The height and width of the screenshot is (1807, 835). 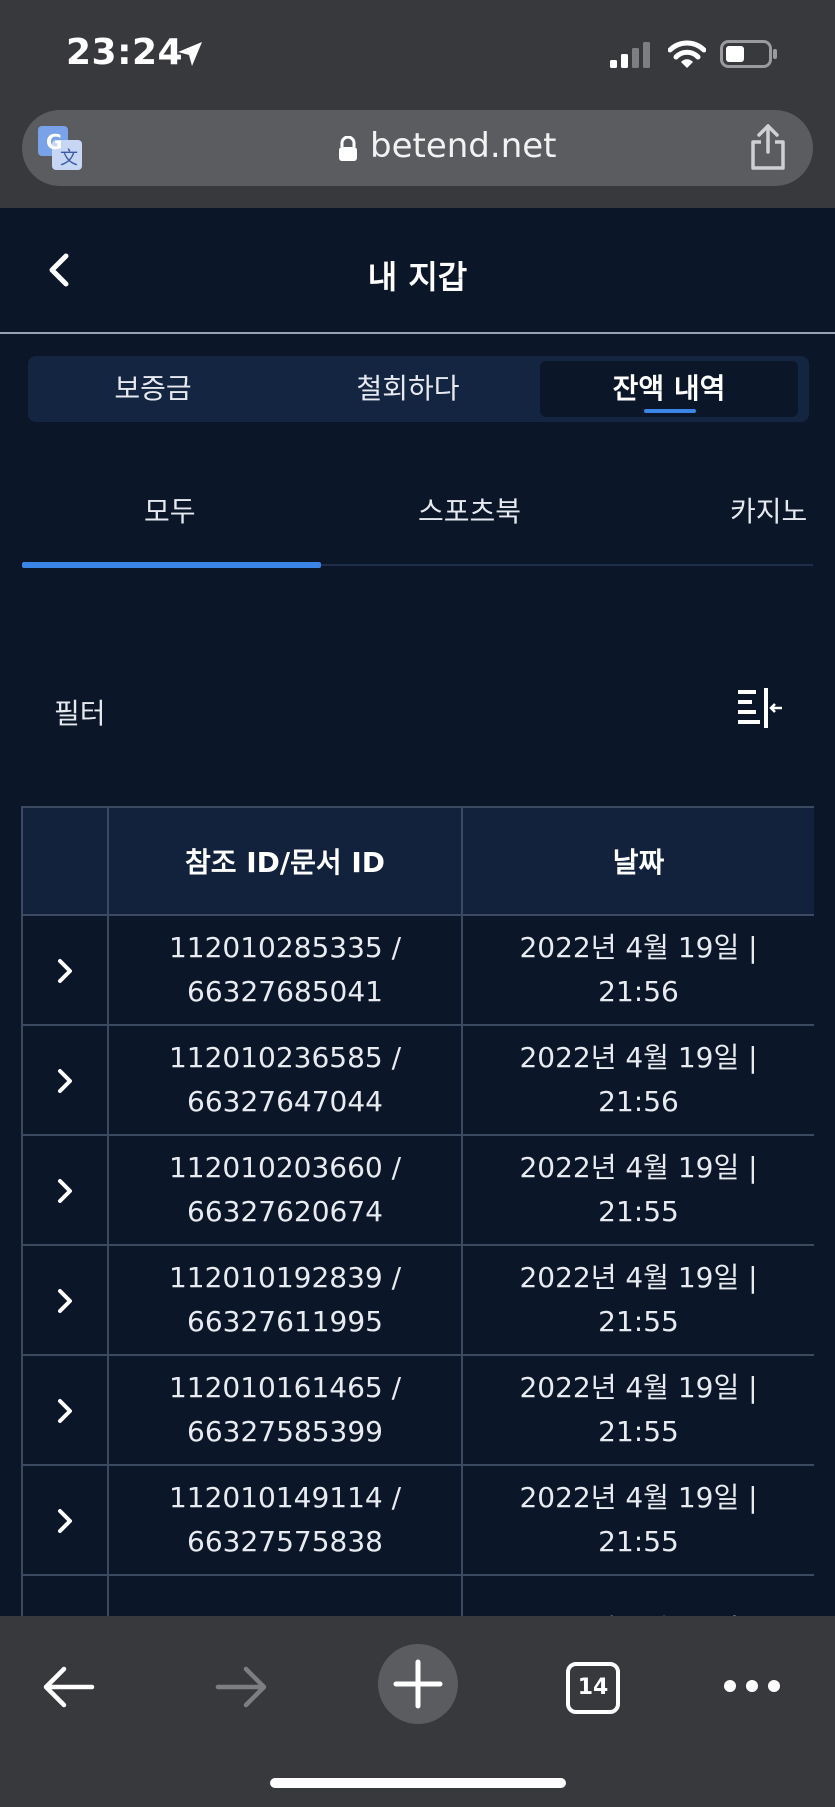 I want to click on category-tabs: 모두 스포츠북 카지노, so click(x=417, y=520).